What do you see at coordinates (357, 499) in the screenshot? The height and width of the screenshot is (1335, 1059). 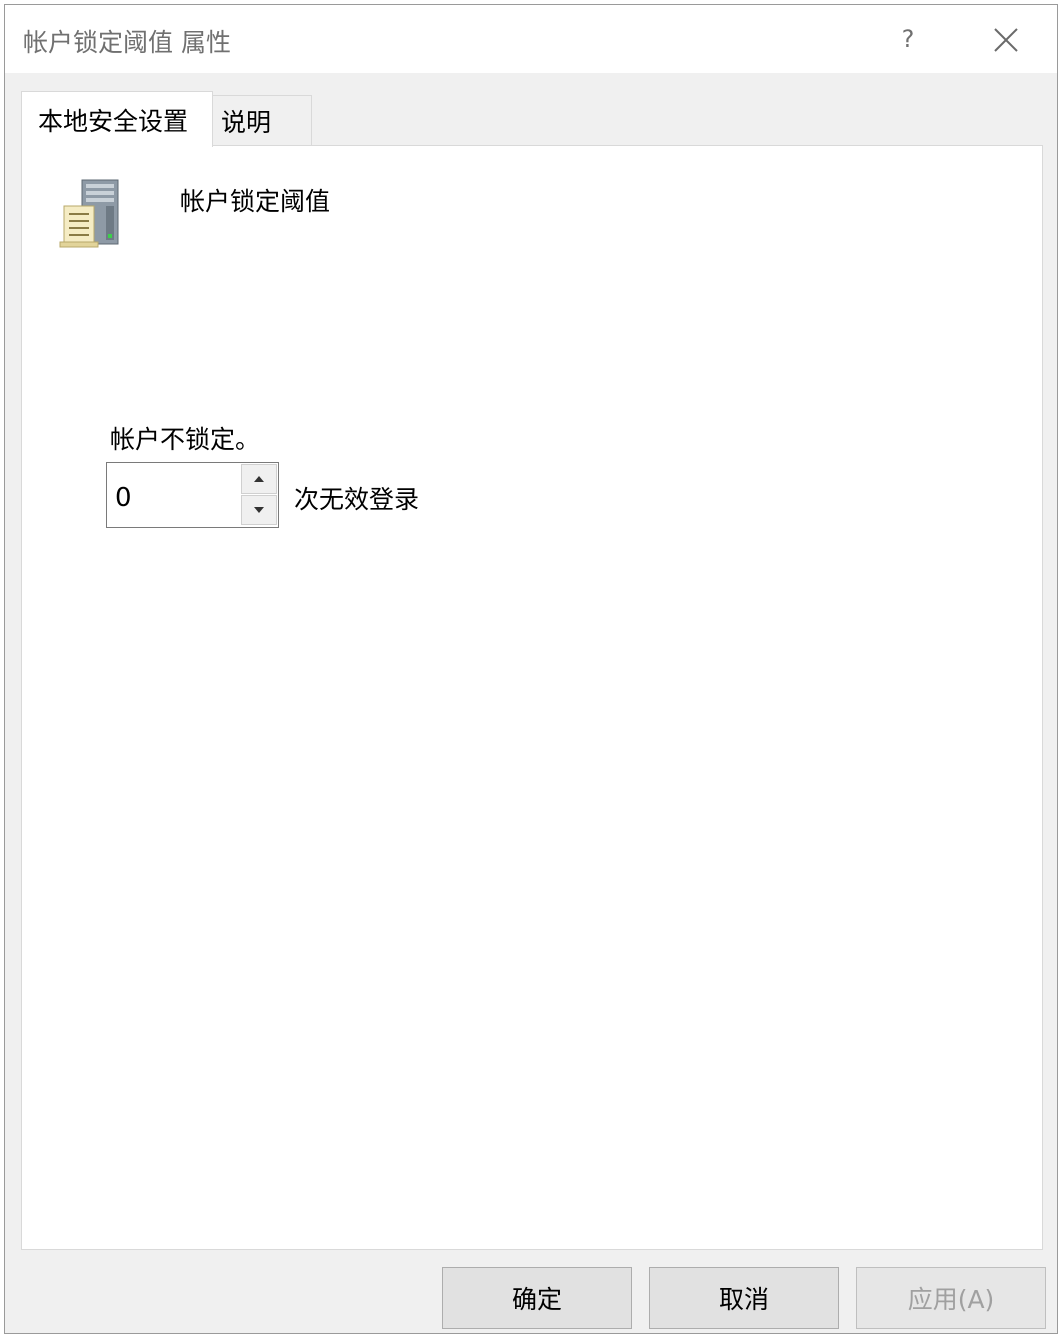 I see `threshold-unit-label: 次无效登录` at bounding box center [357, 499].